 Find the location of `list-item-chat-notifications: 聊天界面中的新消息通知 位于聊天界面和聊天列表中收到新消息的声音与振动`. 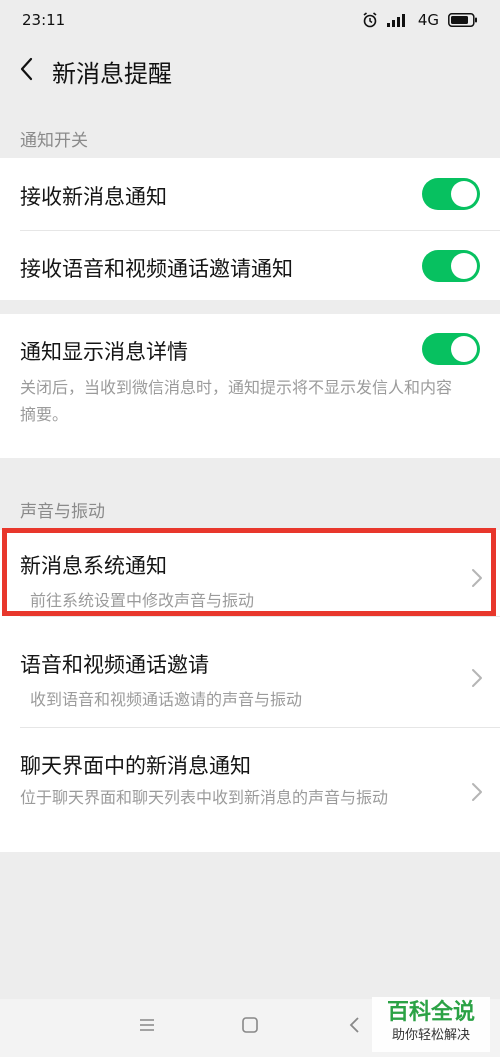

list-item-chat-notifications: 聊天界面中的新消息通知 位于聊天界面和聊天列表中收到新消息的声音与振动 is located at coordinates (250, 790).